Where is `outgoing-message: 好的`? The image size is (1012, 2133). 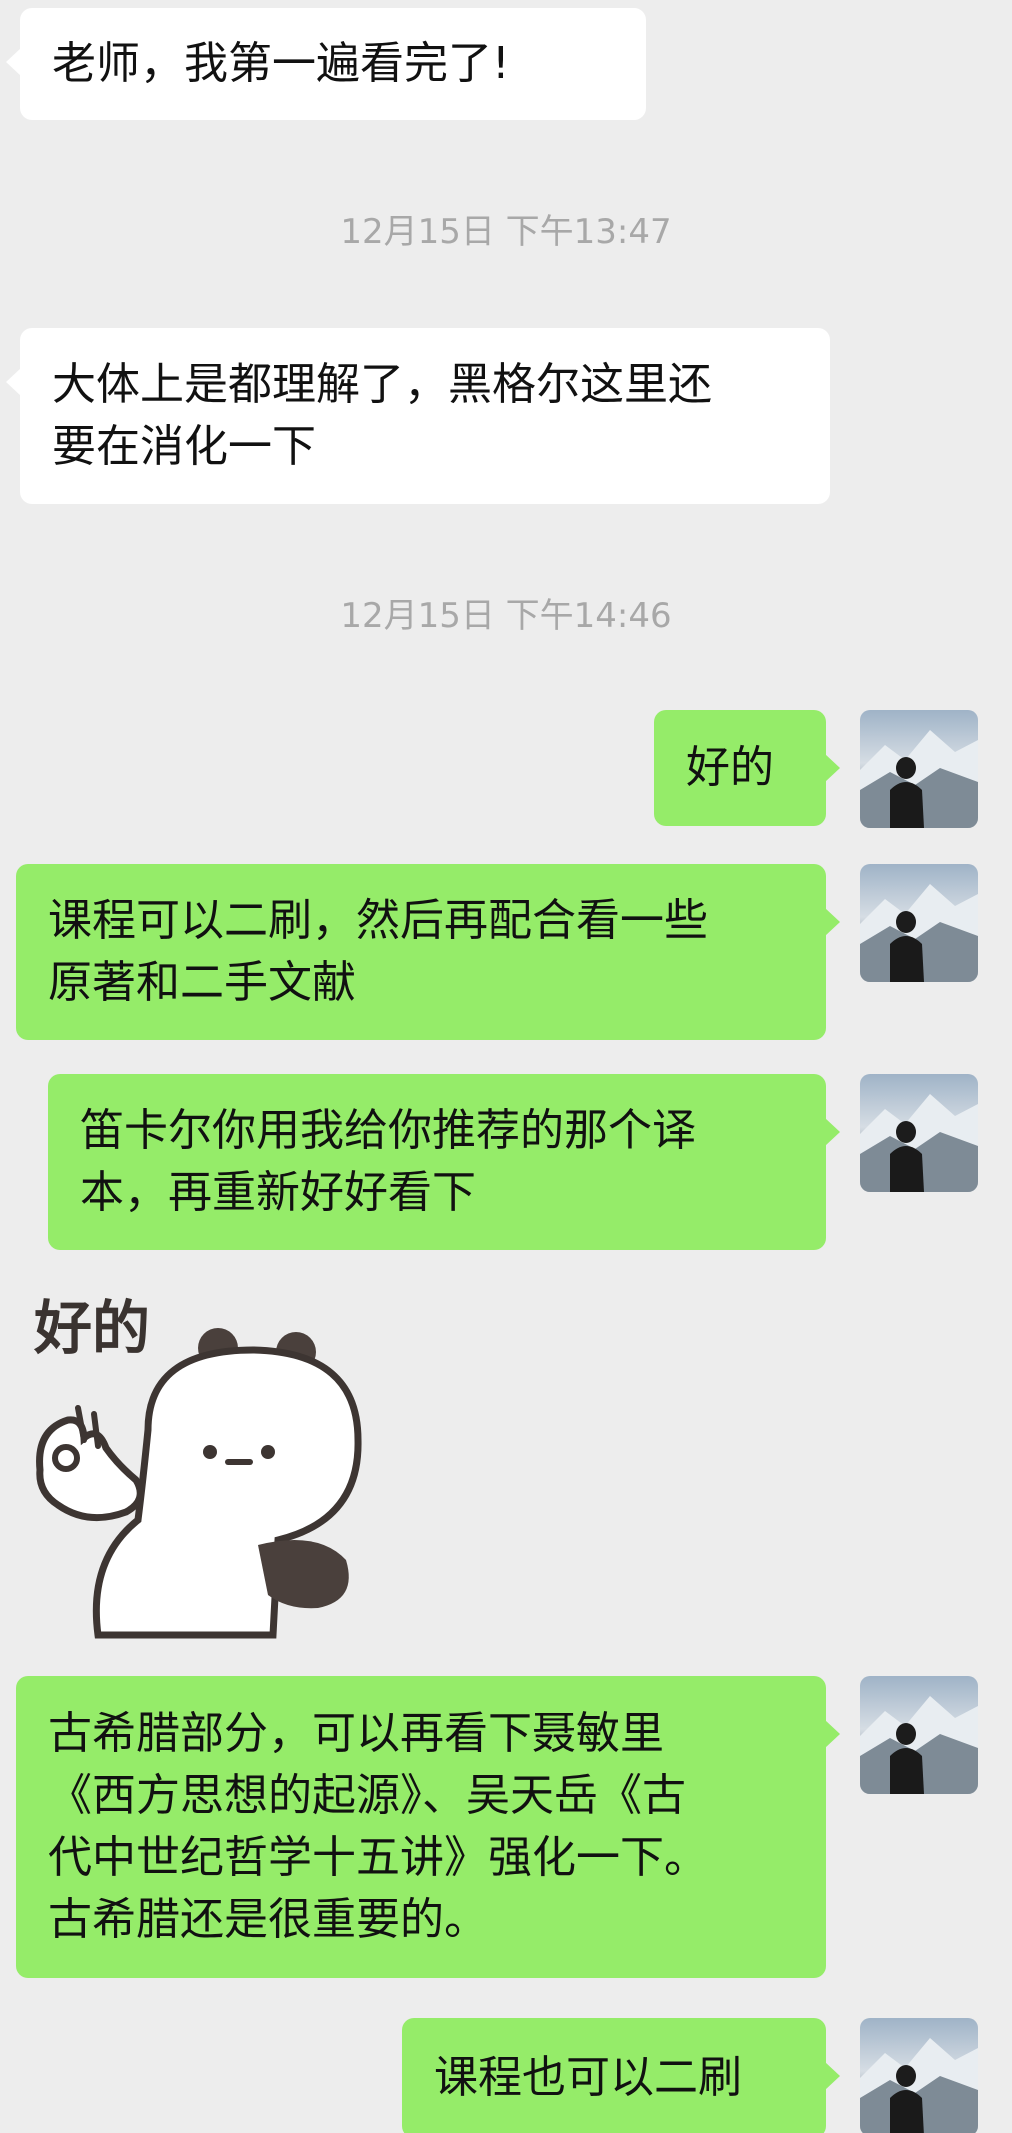
outgoing-message: 好的 is located at coordinates (747, 768).